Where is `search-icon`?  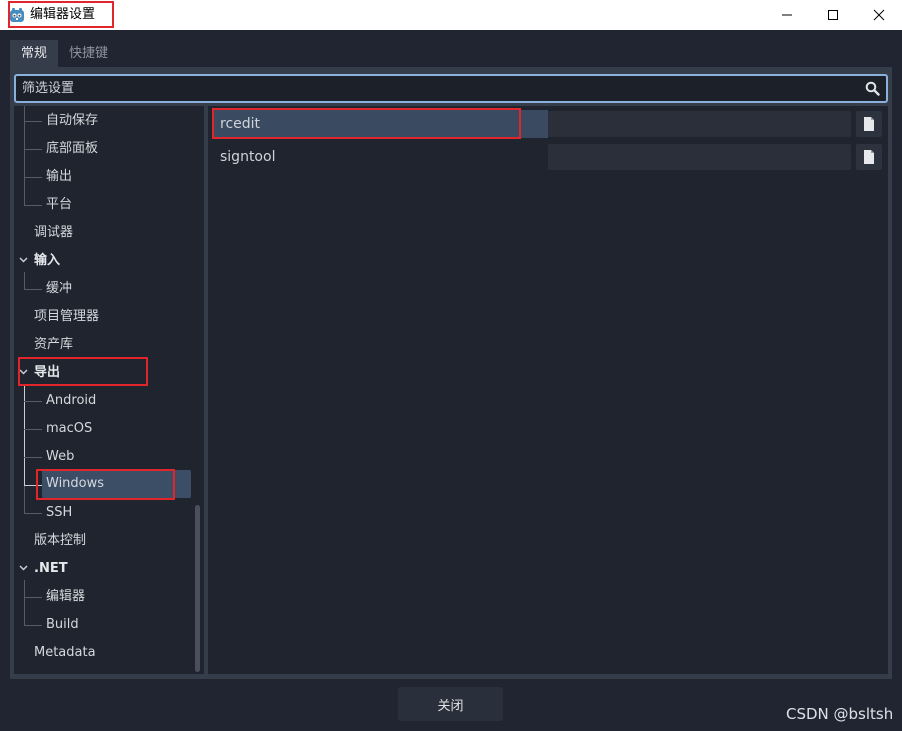
search-icon is located at coordinates (872, 88).